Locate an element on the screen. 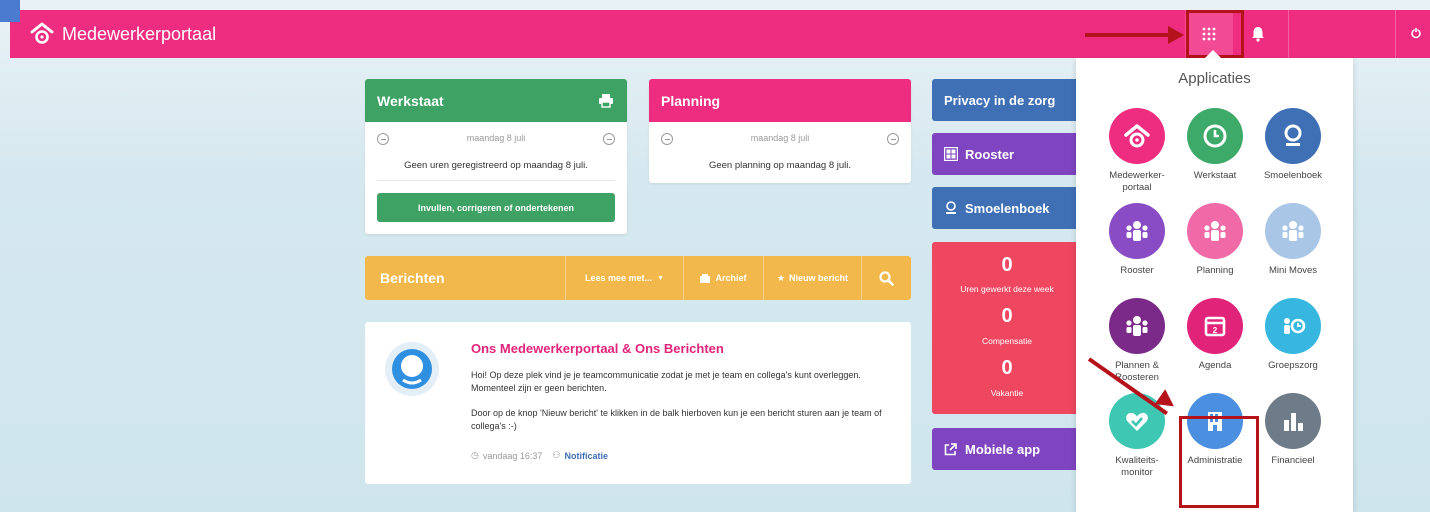 The width and height of the screenshot is (1430, 512). vakantie-label: Vakantie is located at coordinates (1007, 393).